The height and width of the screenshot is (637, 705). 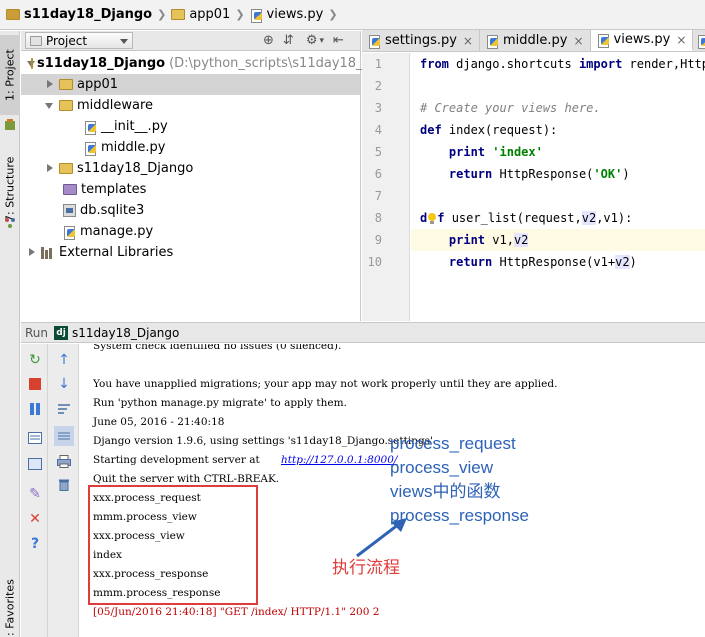 What do you see at coordinates (526, 218) in the screenshot?
I see `code-line: df user_list(request,v2,v1):` at bounding box center [526, 218].